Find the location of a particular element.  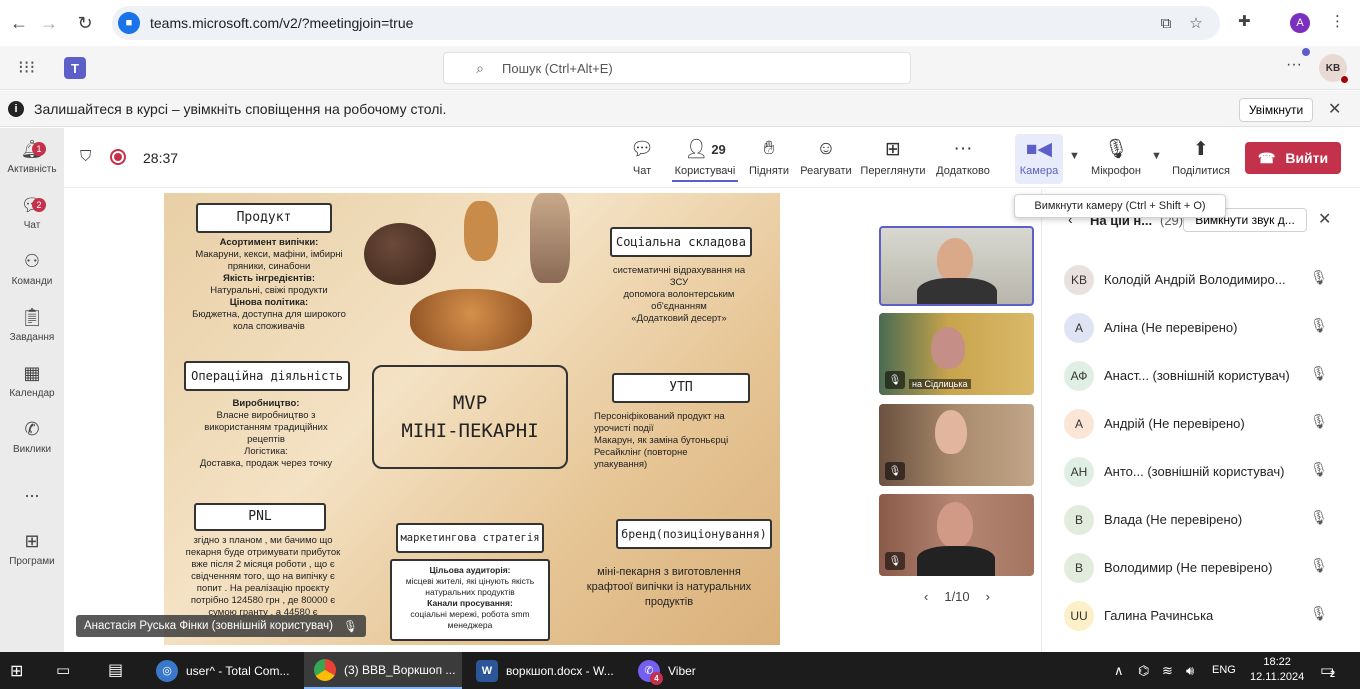

taskbar-app-viber: ✆ 4 Viber is located at coordinates (670, 670).